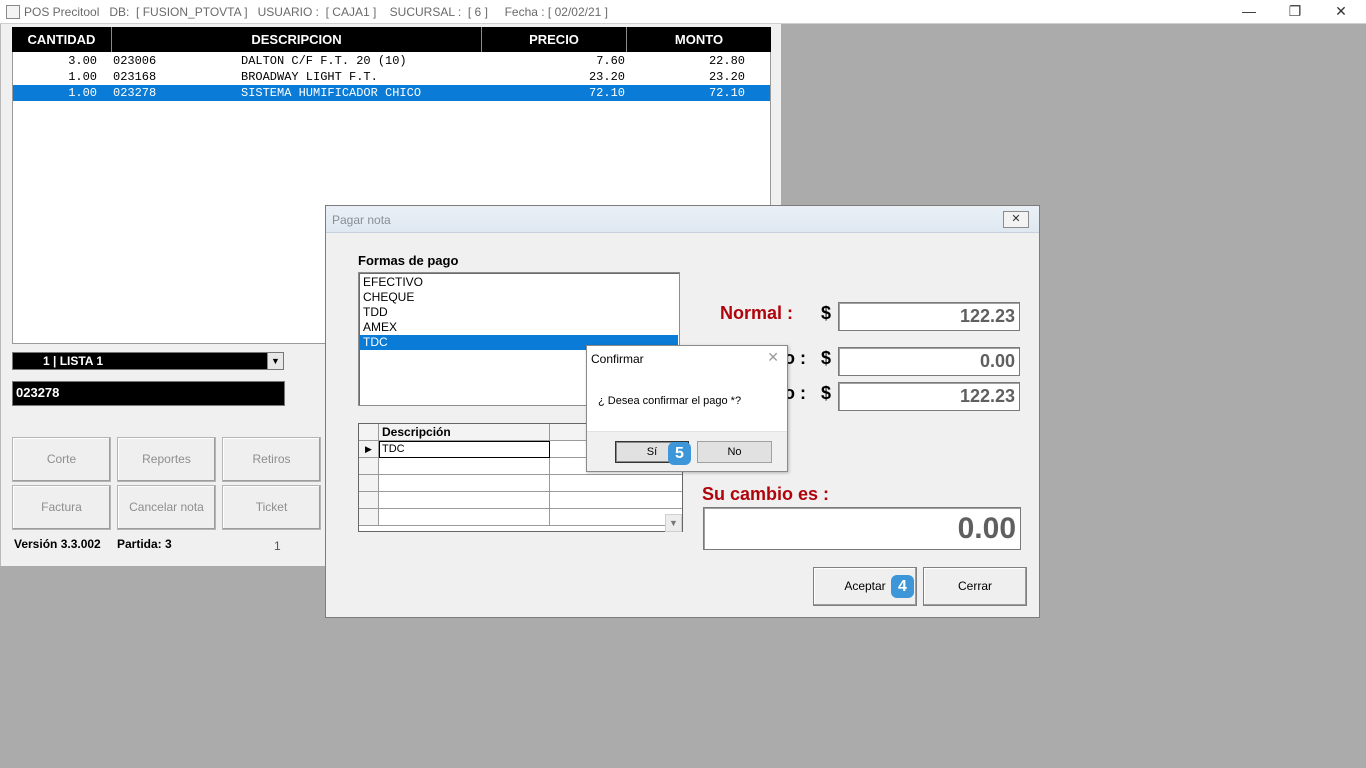  I want to click on cell-code: 023006, so click(135, 61).